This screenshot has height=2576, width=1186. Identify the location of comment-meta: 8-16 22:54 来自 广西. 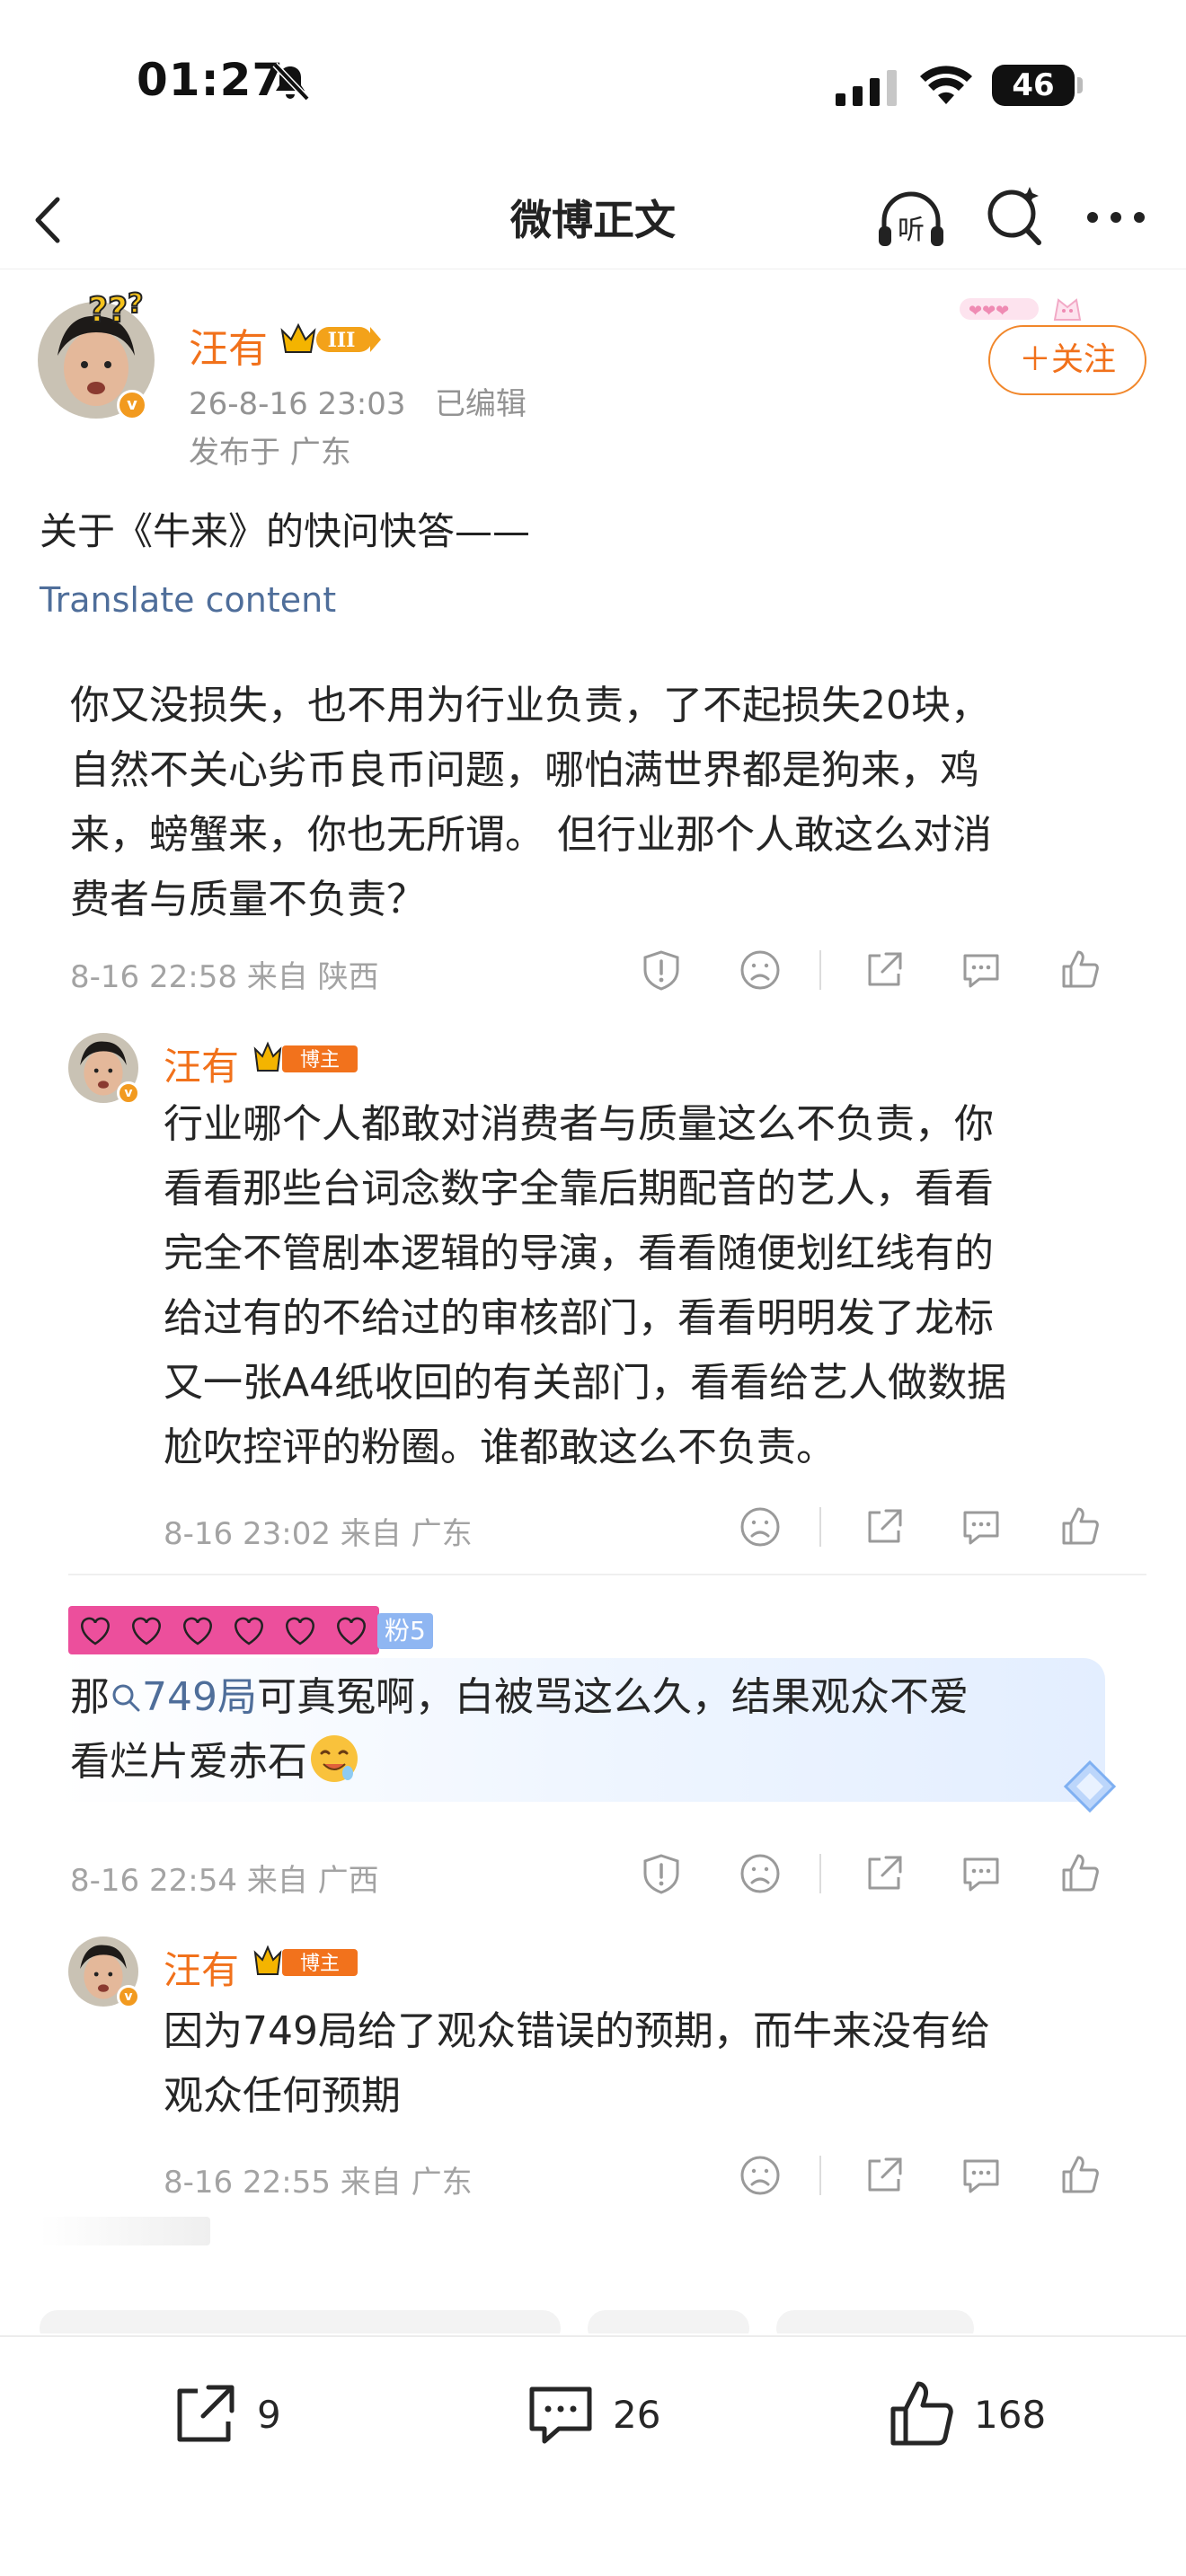
(224, 1881).